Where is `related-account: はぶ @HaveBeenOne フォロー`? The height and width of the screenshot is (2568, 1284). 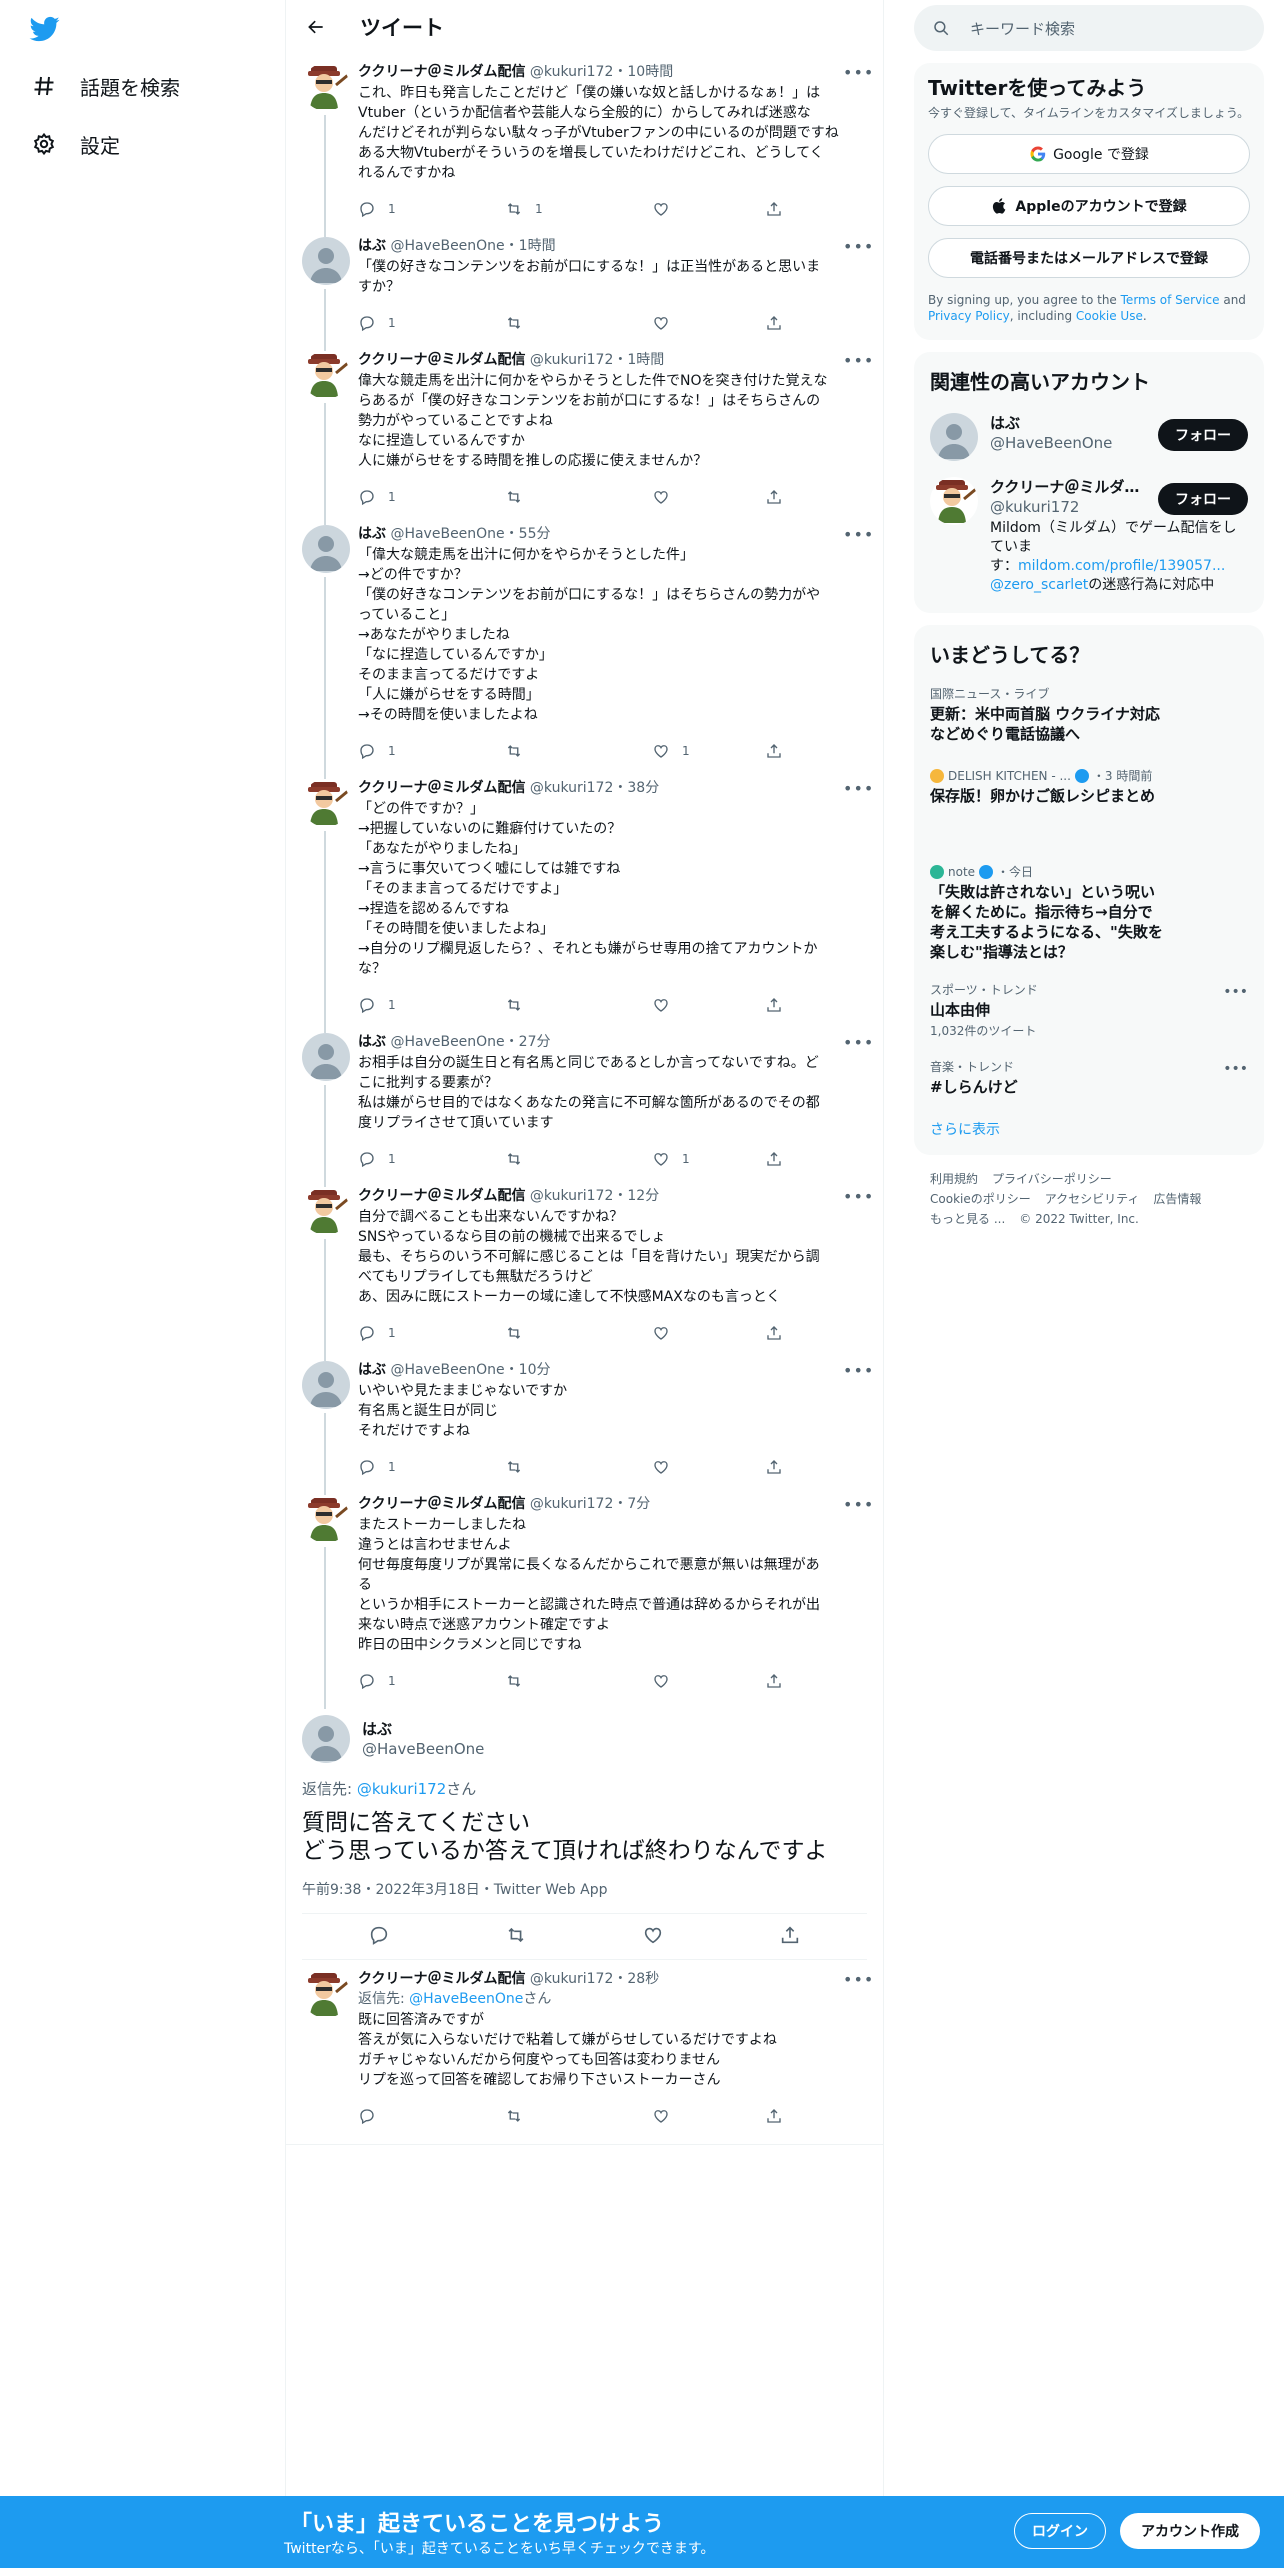 related-account: はぶ @HaveBeenOne フォロー is located at coordinates (1089, 437).